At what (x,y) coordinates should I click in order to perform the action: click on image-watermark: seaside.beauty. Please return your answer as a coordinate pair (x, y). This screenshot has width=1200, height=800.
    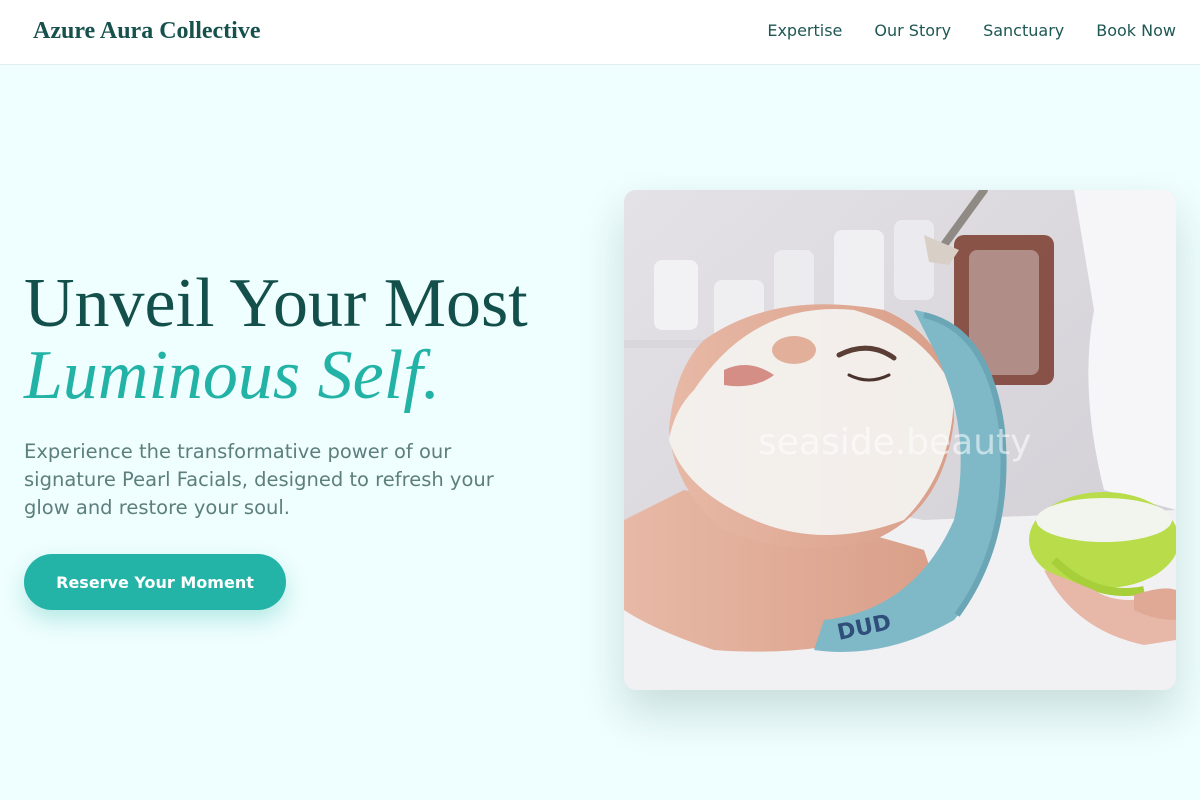
    Looking at the image, I should click on (895, 442).